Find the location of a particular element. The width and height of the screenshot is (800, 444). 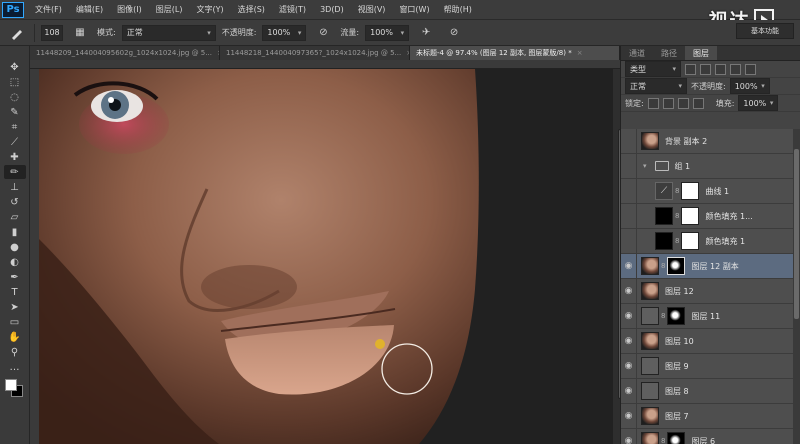

layer-row: ⟋ 8 曲线 1 is located at coordinates (710, 191).